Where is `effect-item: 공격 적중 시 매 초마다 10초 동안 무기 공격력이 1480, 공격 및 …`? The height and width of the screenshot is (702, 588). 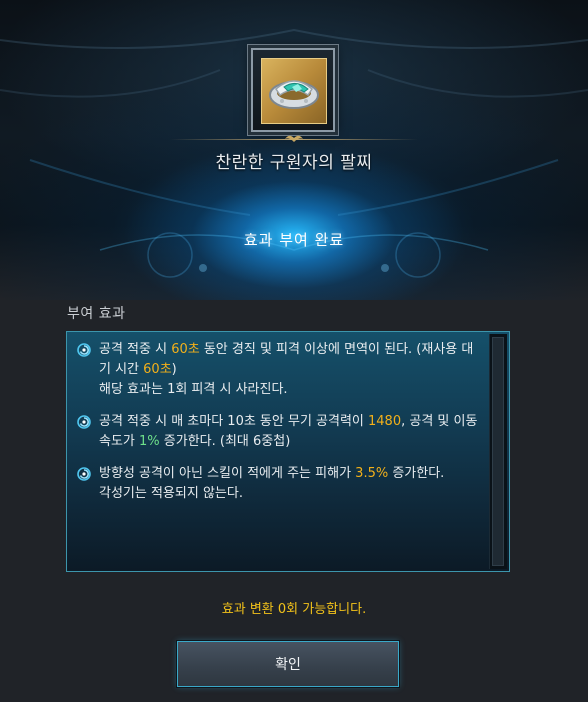
effect-item: 공격 적중 시 매 초마다 10초 동안 무기 공격력이 1480, 공격 및 … is located at coordinates (276, 432).